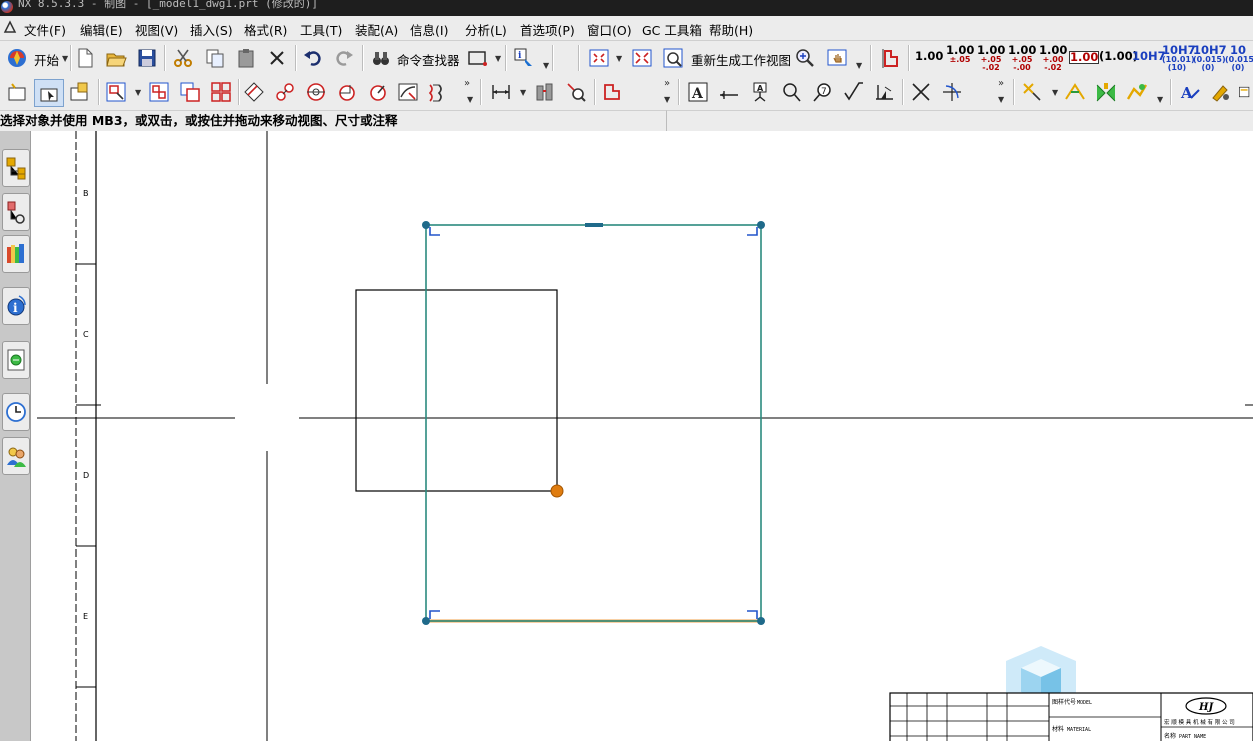  Describe the element at coordinates (547, 29) in the screenshot. I see `menu-preferences: 首选项(P)` at that location.